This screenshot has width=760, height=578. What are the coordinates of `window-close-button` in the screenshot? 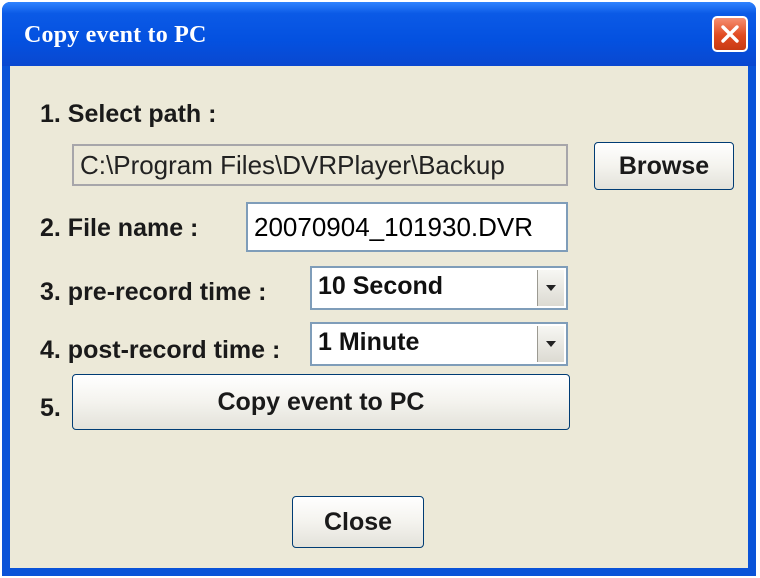 It's located at (730, 34).